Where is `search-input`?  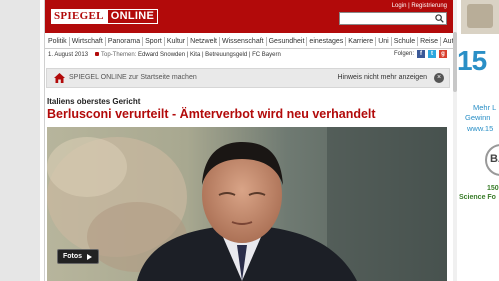 search-input is located at coordinates (388, 25).